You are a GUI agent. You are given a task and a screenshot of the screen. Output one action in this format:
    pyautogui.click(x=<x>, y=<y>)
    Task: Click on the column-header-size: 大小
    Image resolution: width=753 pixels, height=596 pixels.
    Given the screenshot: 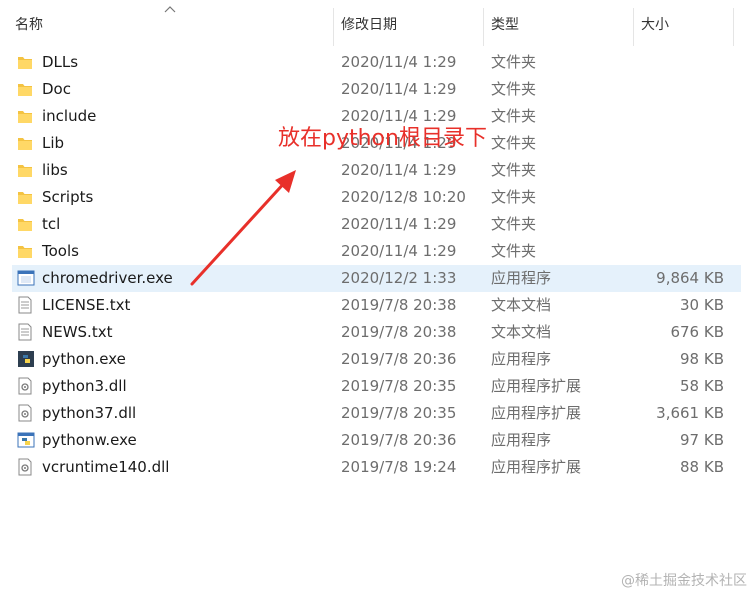 What is the action you would take?
    pyautogui.click(x=655, y=25)
    